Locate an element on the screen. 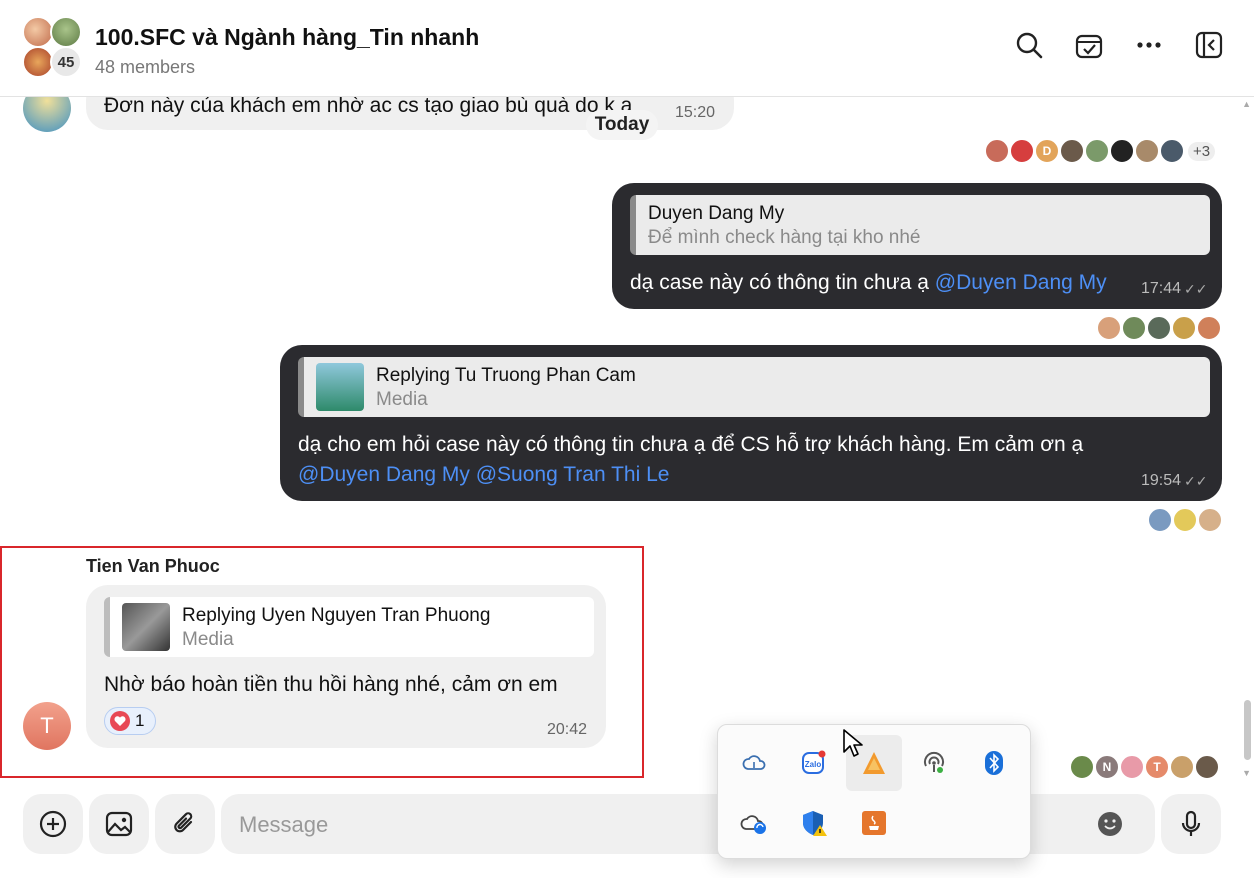 The width and height of the screenshot is (1254, 878). mention-link: @Suong Tran Thi Le is located at coordinates (573, 474).